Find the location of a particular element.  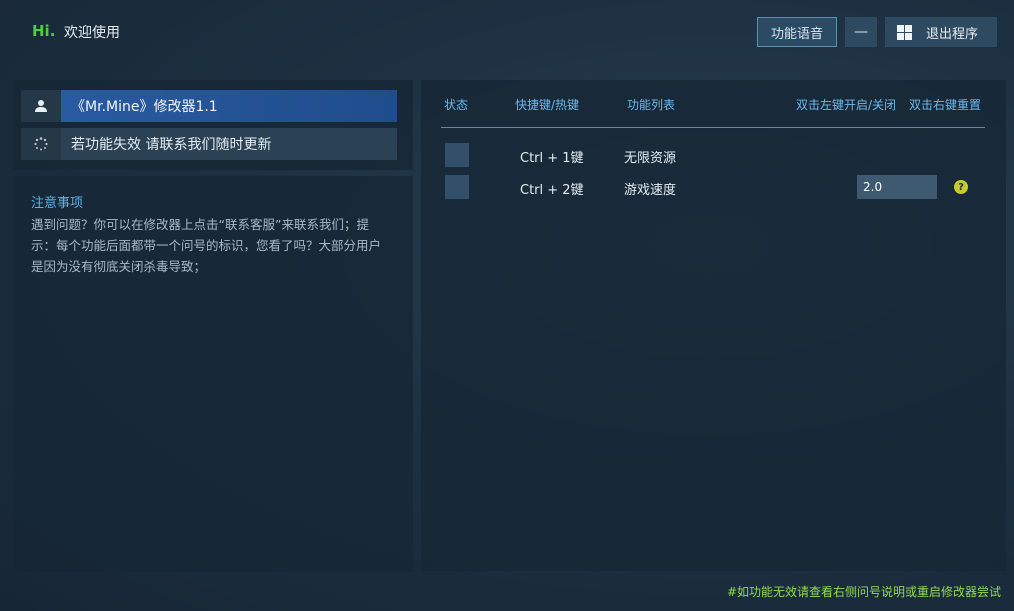

minimize-button: — is located at coordinates (861, 32).